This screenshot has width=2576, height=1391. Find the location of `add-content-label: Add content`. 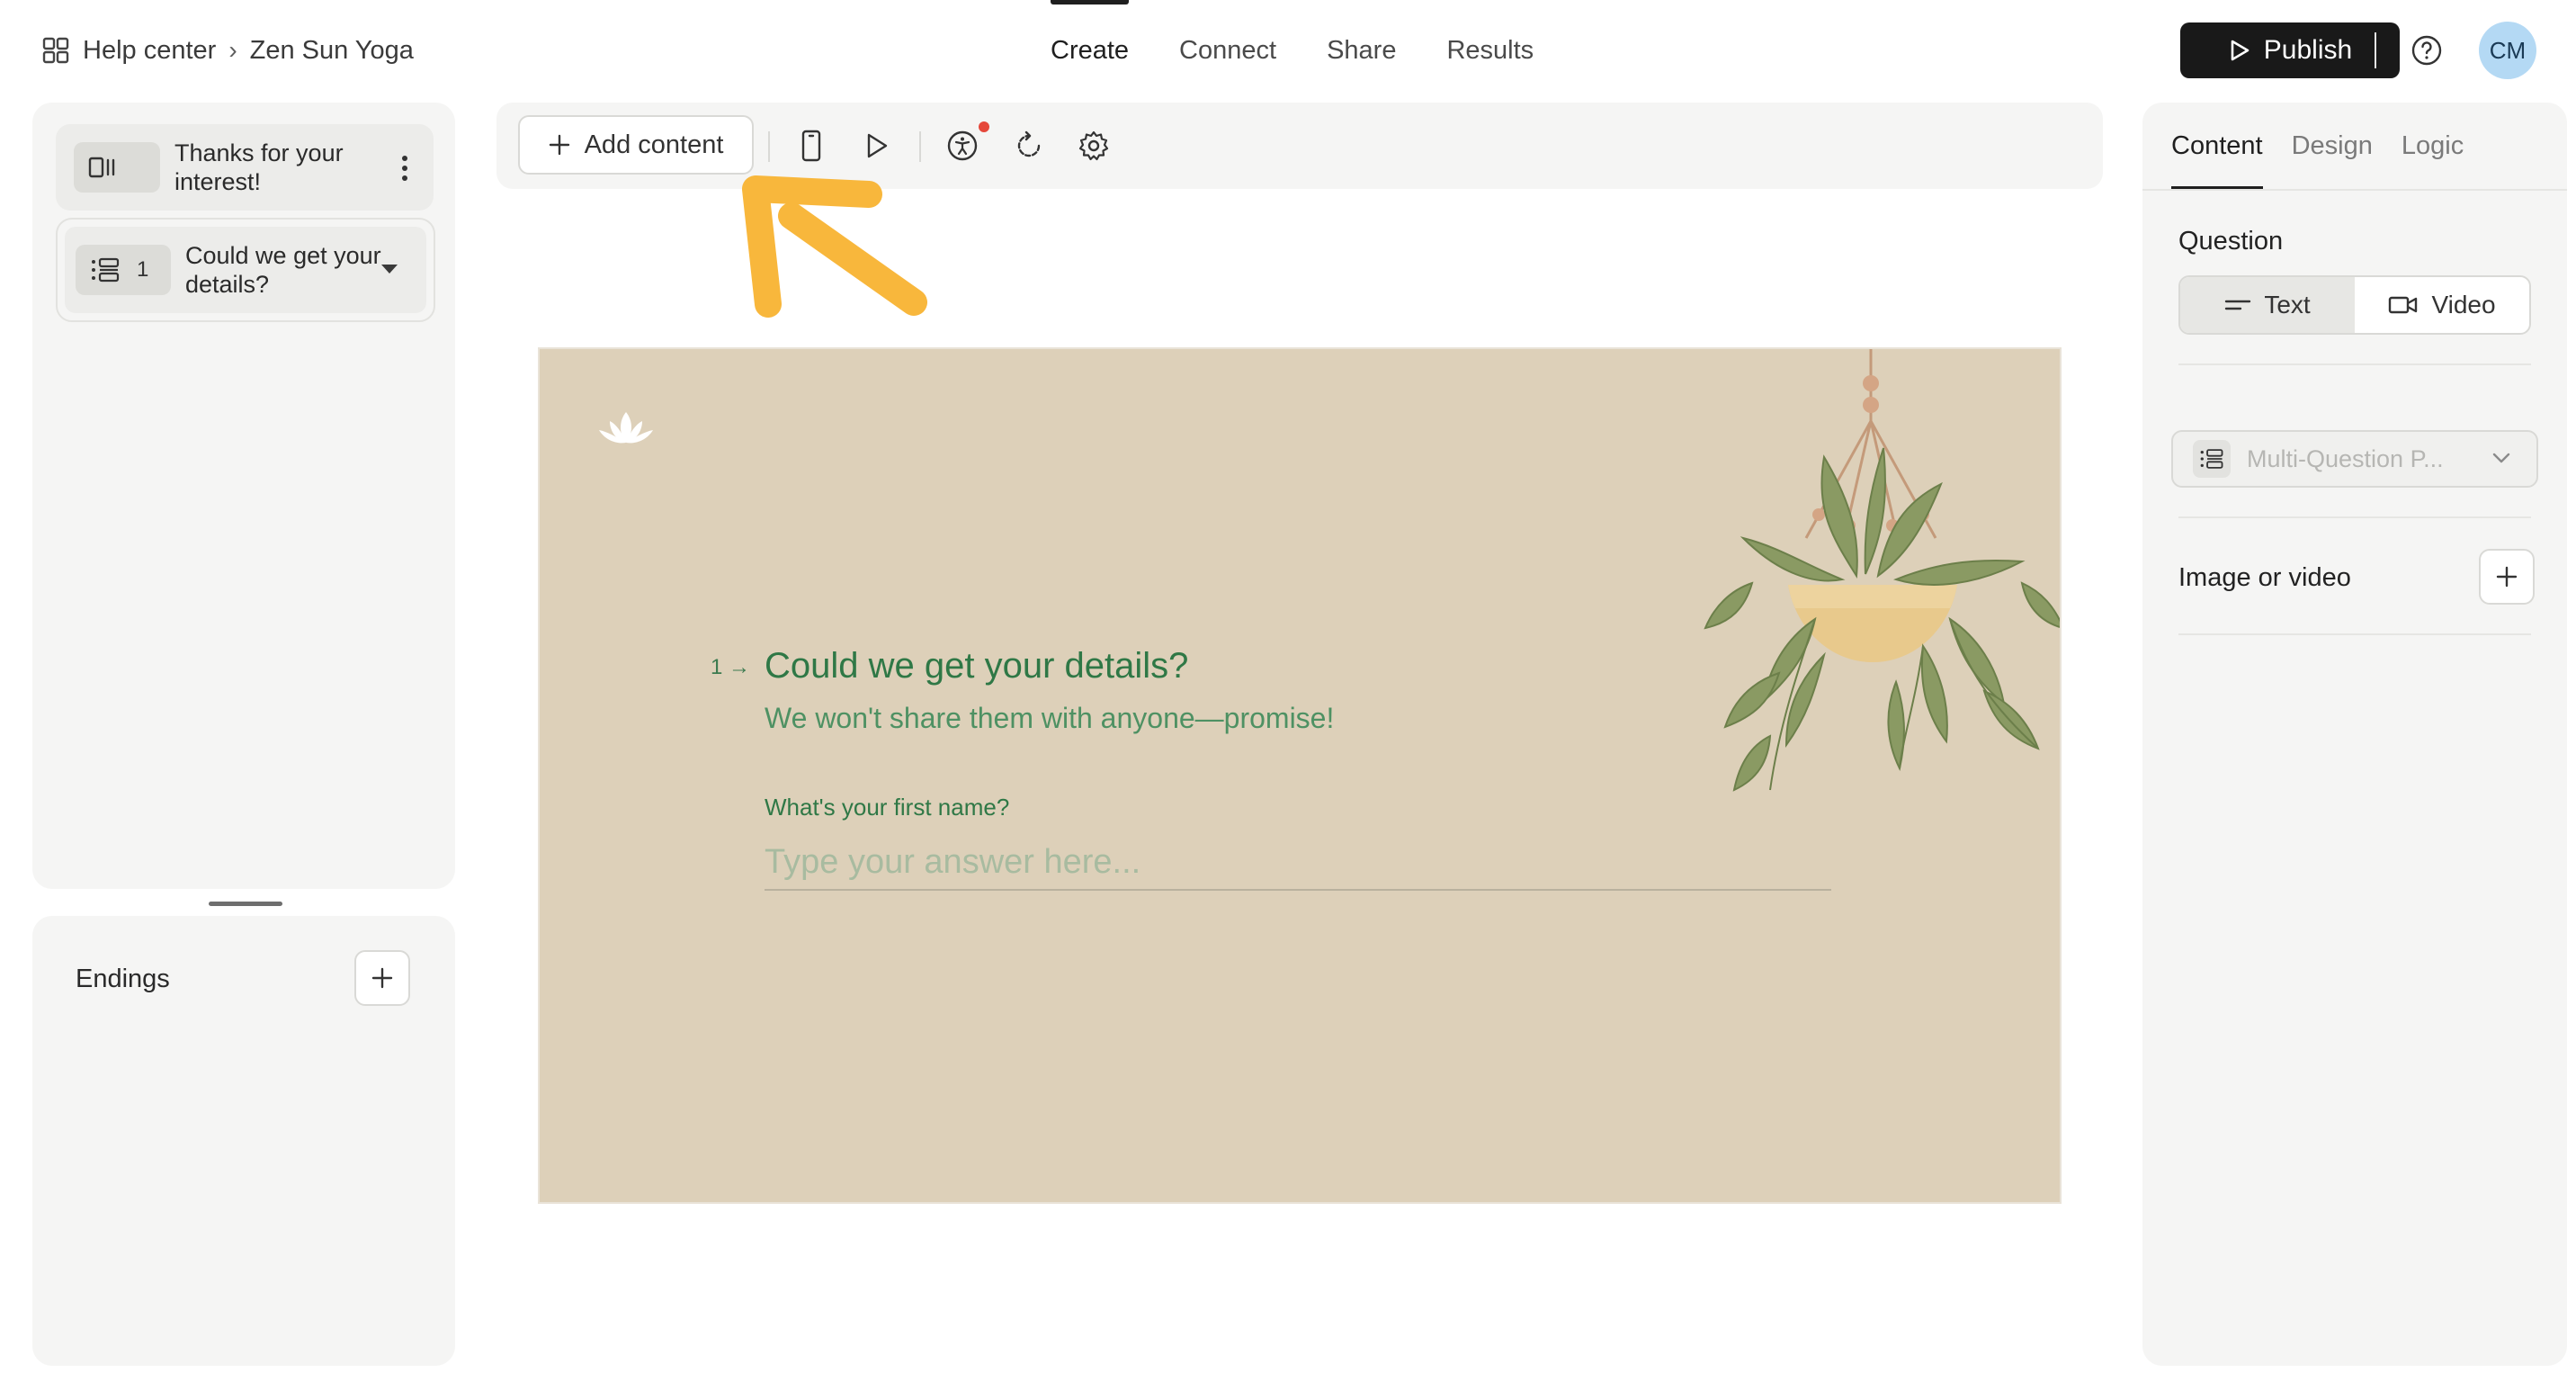

add-content-label: Add content is located at coordinates (654, 145).